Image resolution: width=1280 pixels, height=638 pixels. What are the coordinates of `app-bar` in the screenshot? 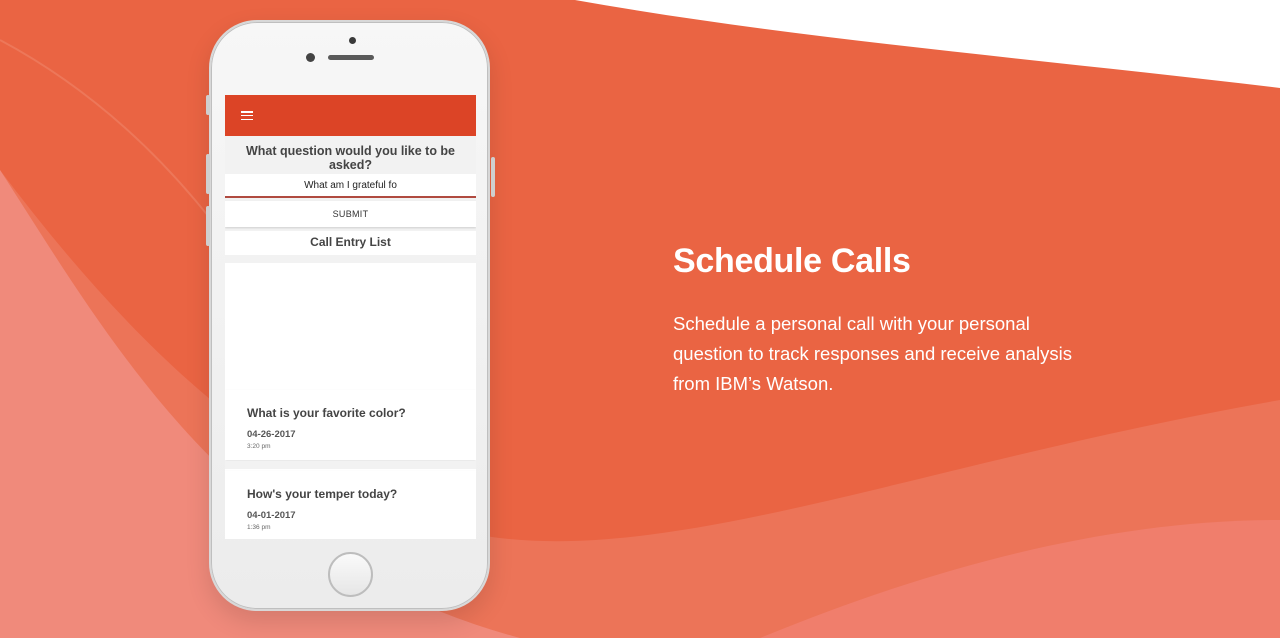 It's located at (350, 115).